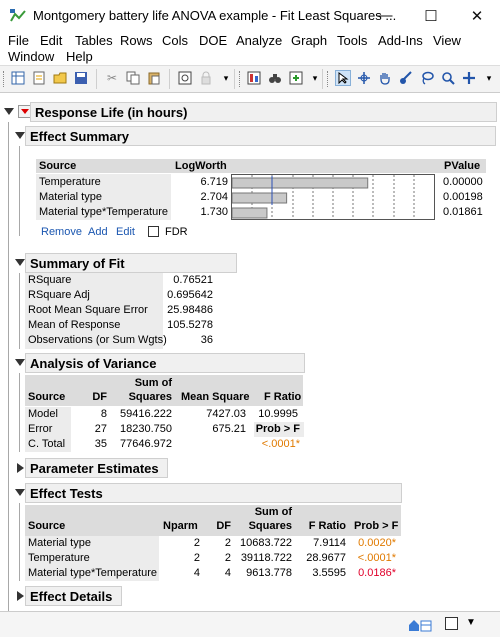  I want to click on window-list-checkbox, so click(451, 623).